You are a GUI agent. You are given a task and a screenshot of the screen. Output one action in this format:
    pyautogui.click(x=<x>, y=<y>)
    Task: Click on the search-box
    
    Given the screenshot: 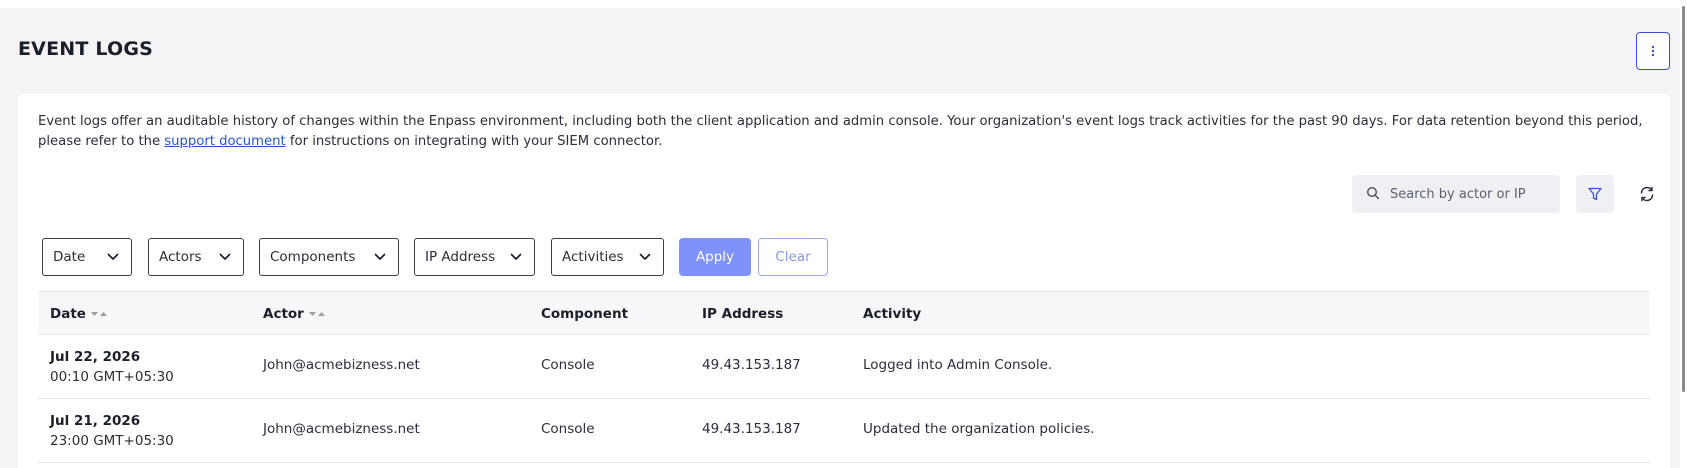 What is the action you would take?
    pyautogui.click(x=1456, y=194)
    